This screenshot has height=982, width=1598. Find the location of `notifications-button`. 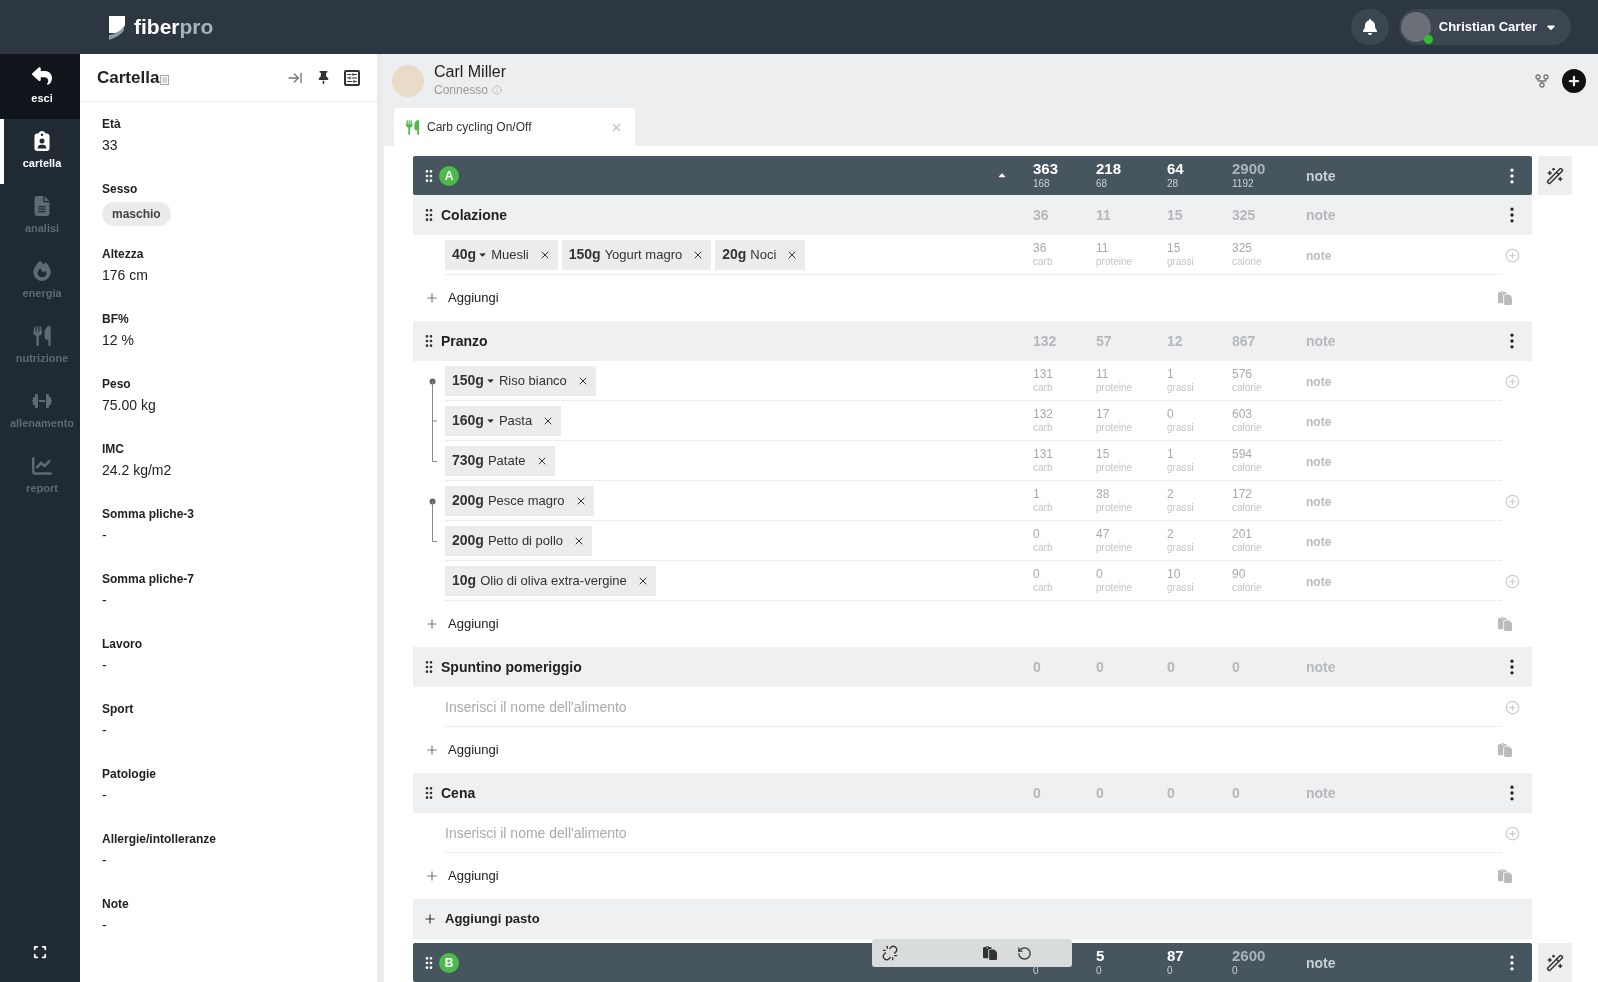

notifications-button is located at coordinates (1369, 27).